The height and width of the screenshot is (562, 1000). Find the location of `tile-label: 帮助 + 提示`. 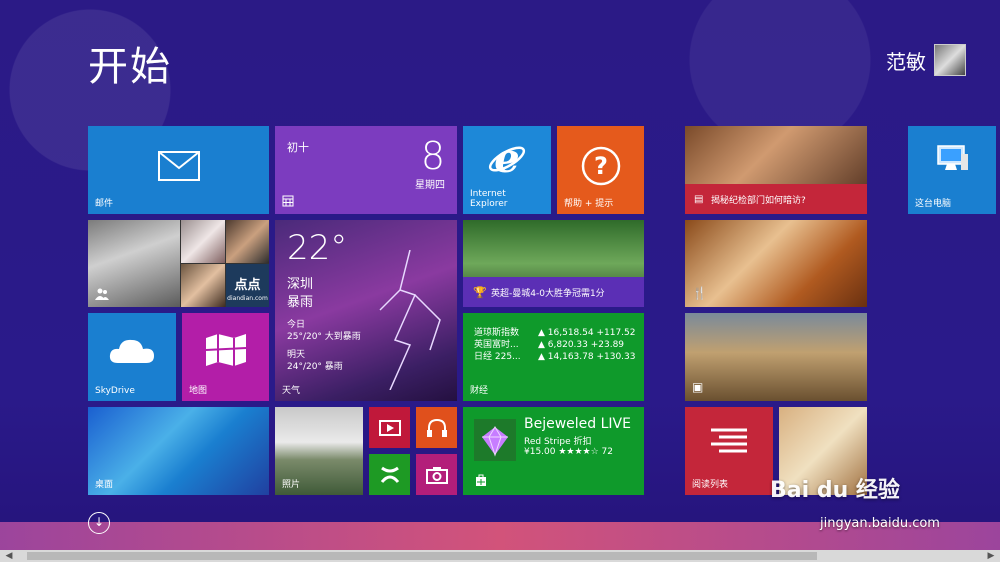

tile-label: 帮助 + 提示 is located at coordinates (589, 204).